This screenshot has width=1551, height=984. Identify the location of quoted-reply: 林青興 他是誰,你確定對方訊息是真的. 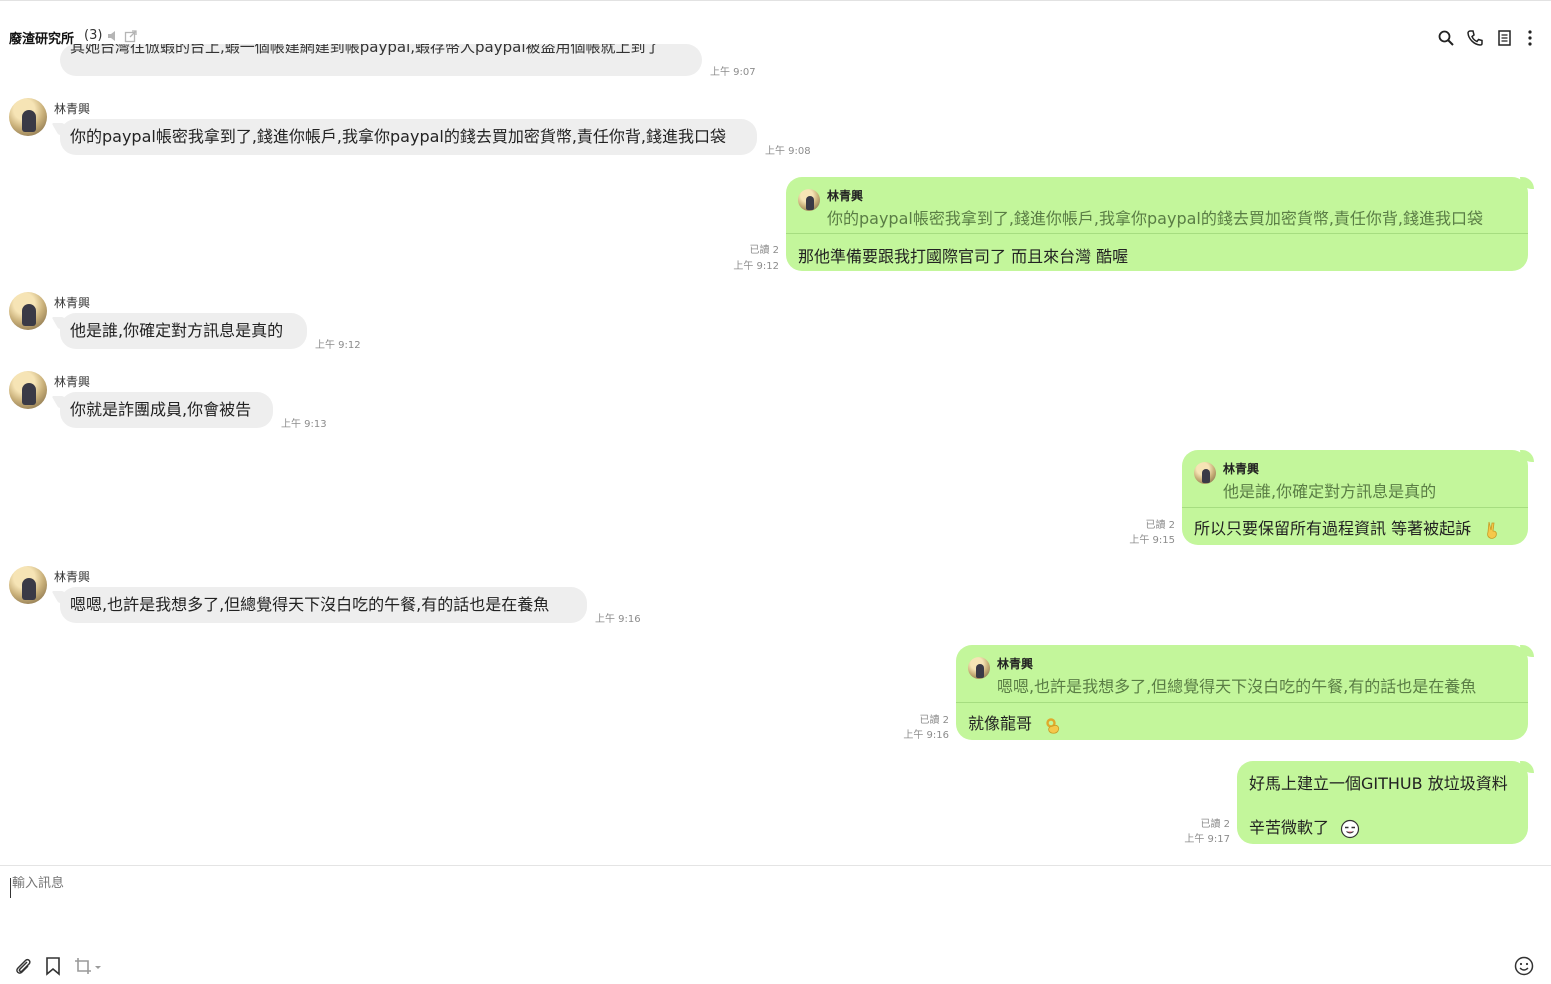
(1355, 479).